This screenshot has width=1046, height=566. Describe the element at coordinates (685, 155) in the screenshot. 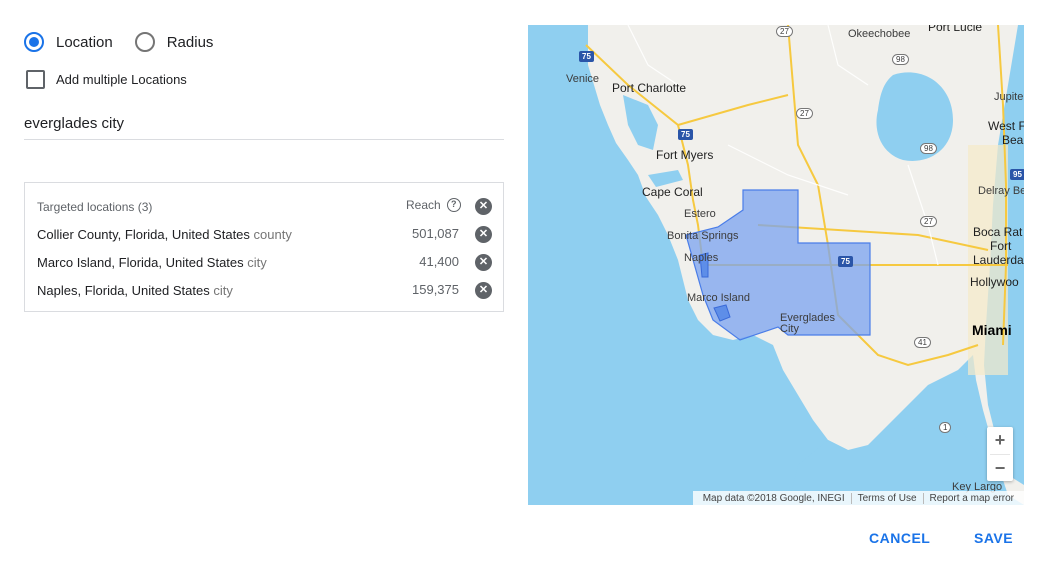

I see `map-label-fort-myers: Fort Myers` at that location.